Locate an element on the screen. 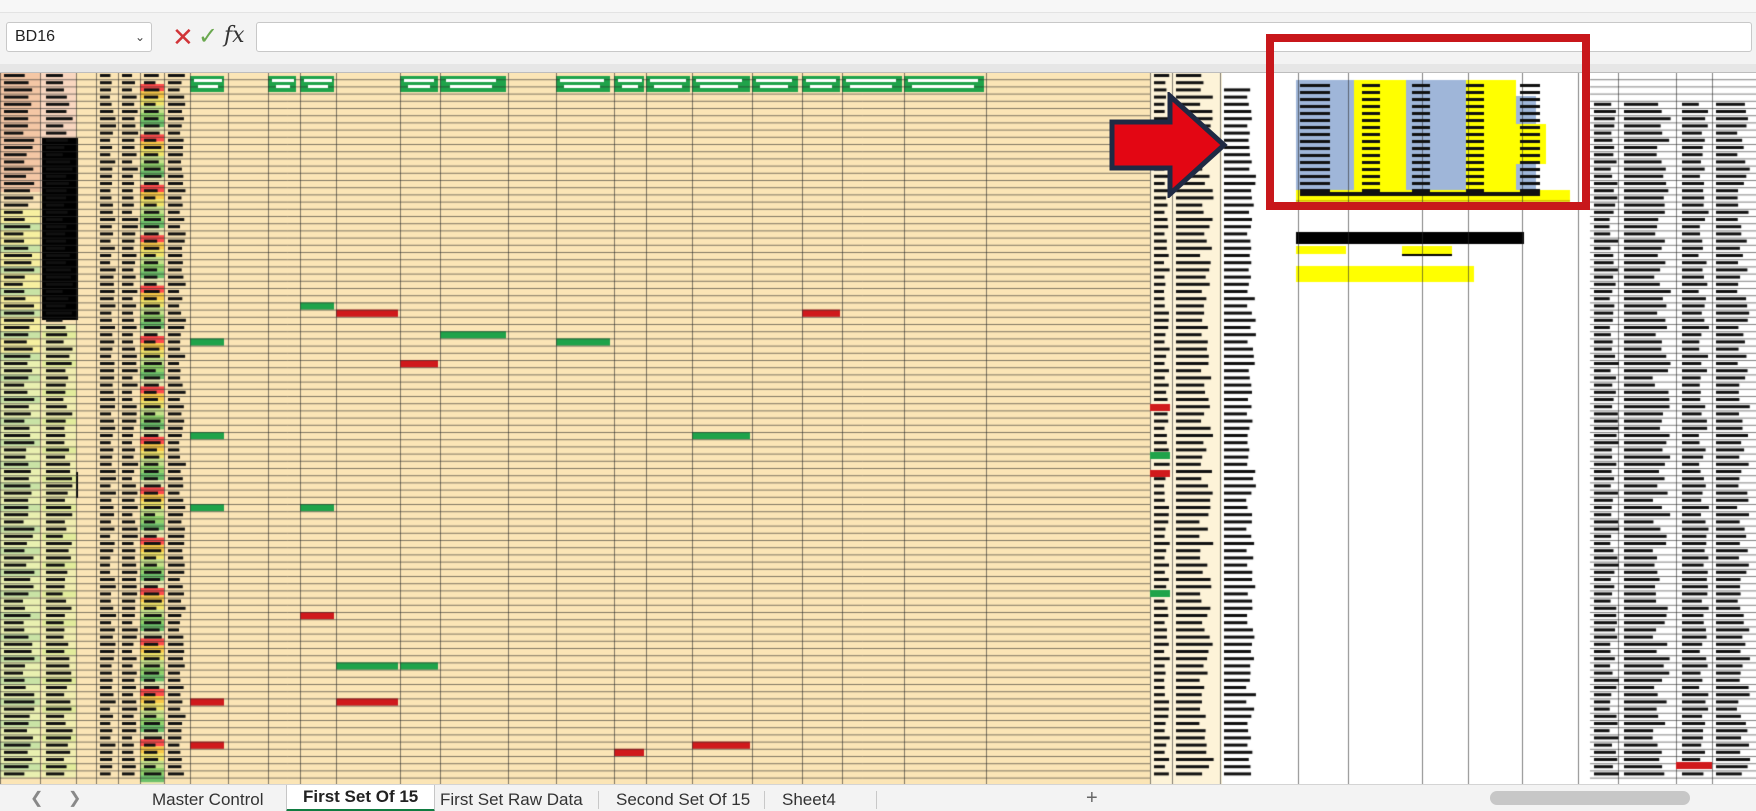  name-box-value: BD16 is located at coordinates (35, 36).